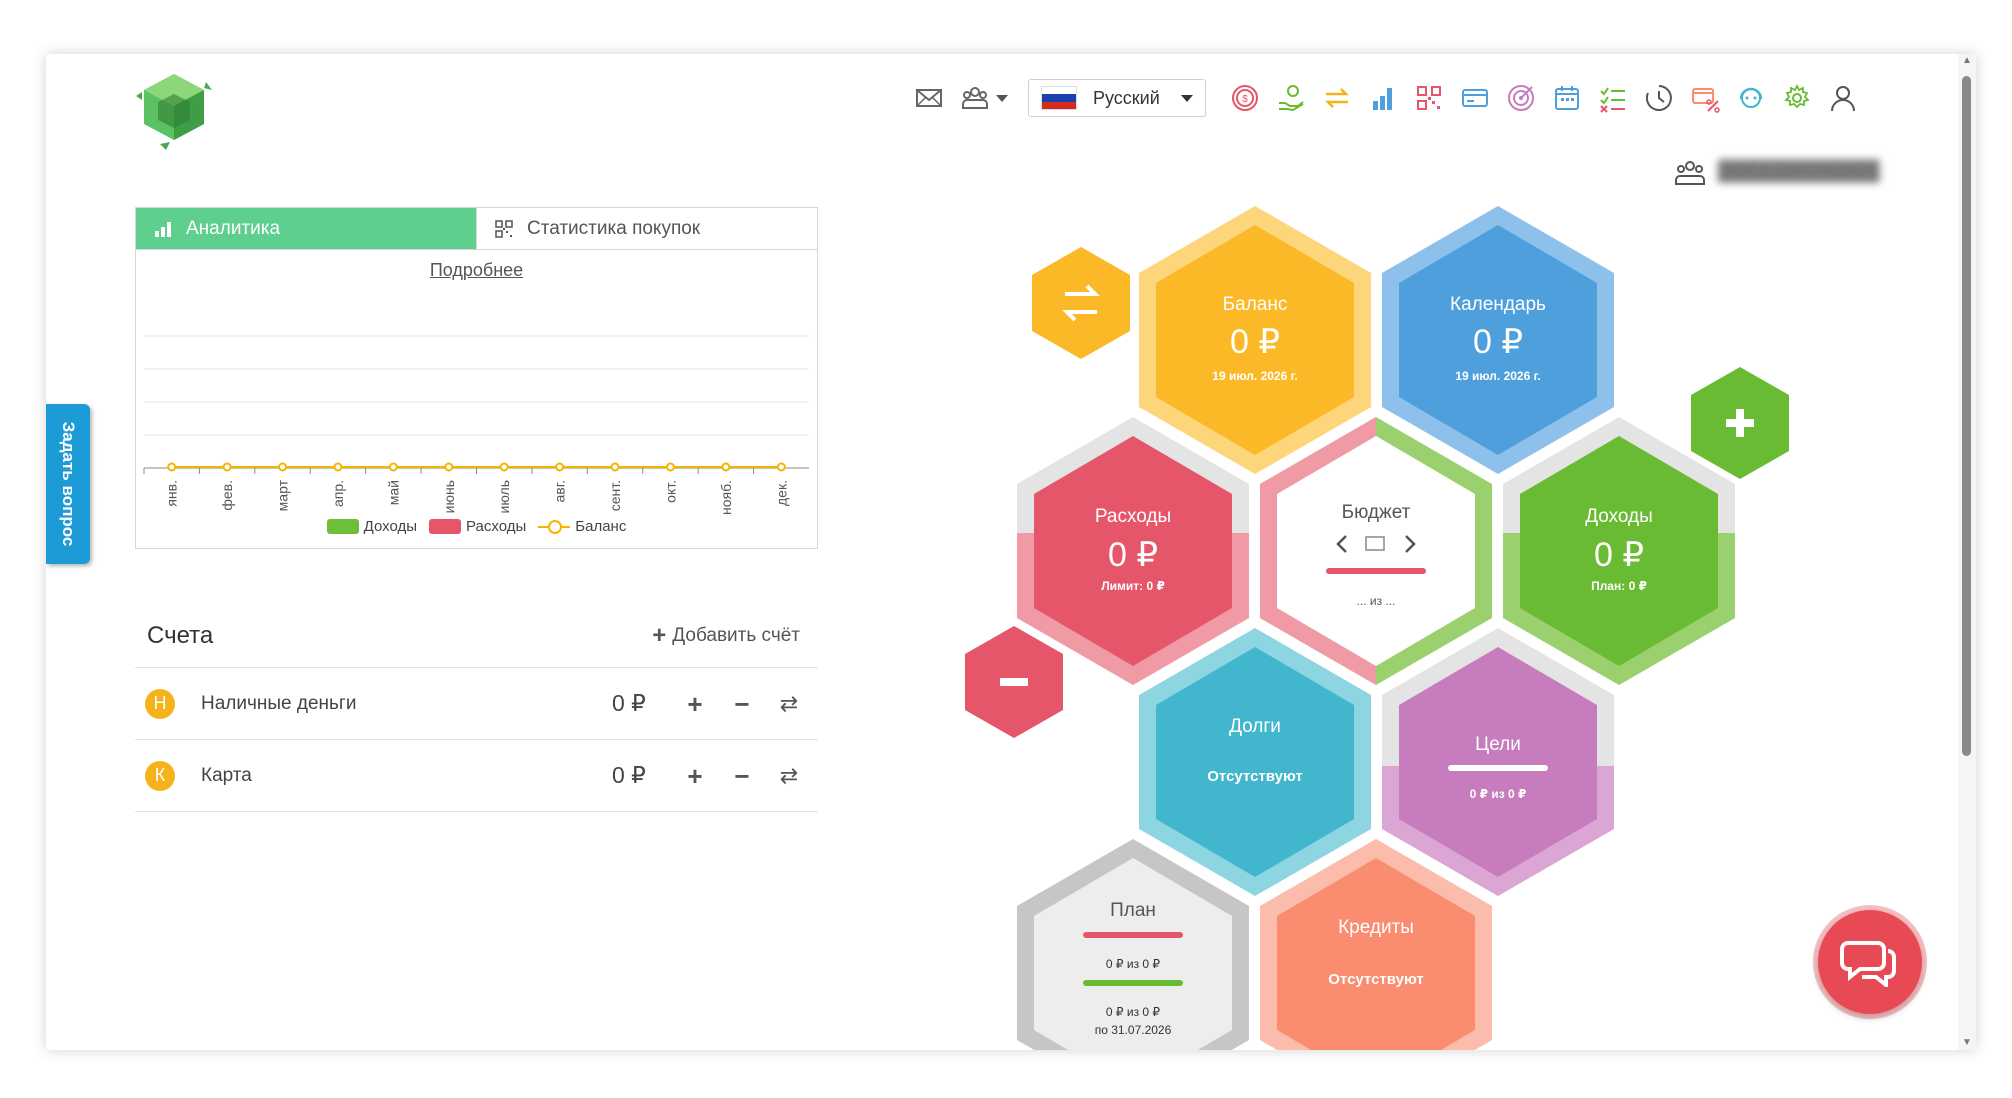 Image resolution: width=2012 pixels, height=1098 pixels. What do you see at coordinates (1619, 555) in the screenshot?
I see `hex-income-amount: 0 ₽` at bounding box center [1619, 555].